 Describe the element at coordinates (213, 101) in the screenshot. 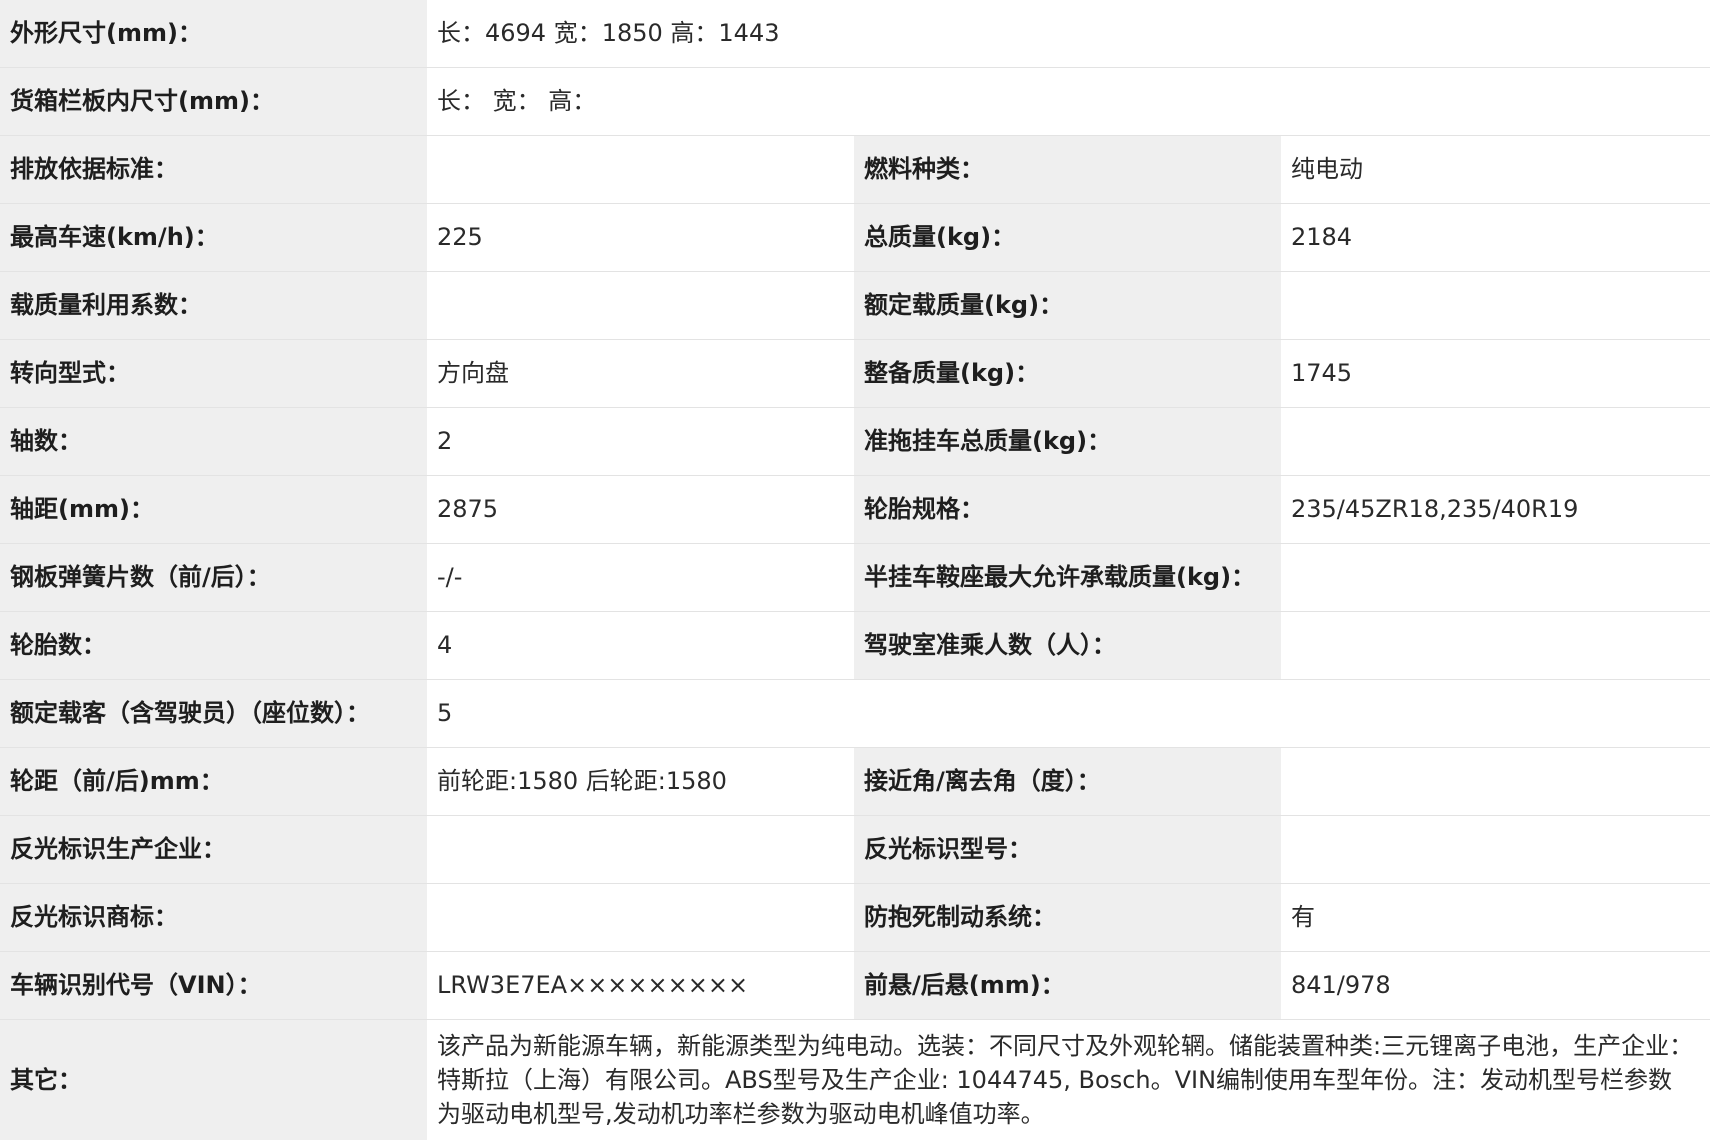

I see `spec-label: 货箱栏板内尺寸(mm)：` at that location.